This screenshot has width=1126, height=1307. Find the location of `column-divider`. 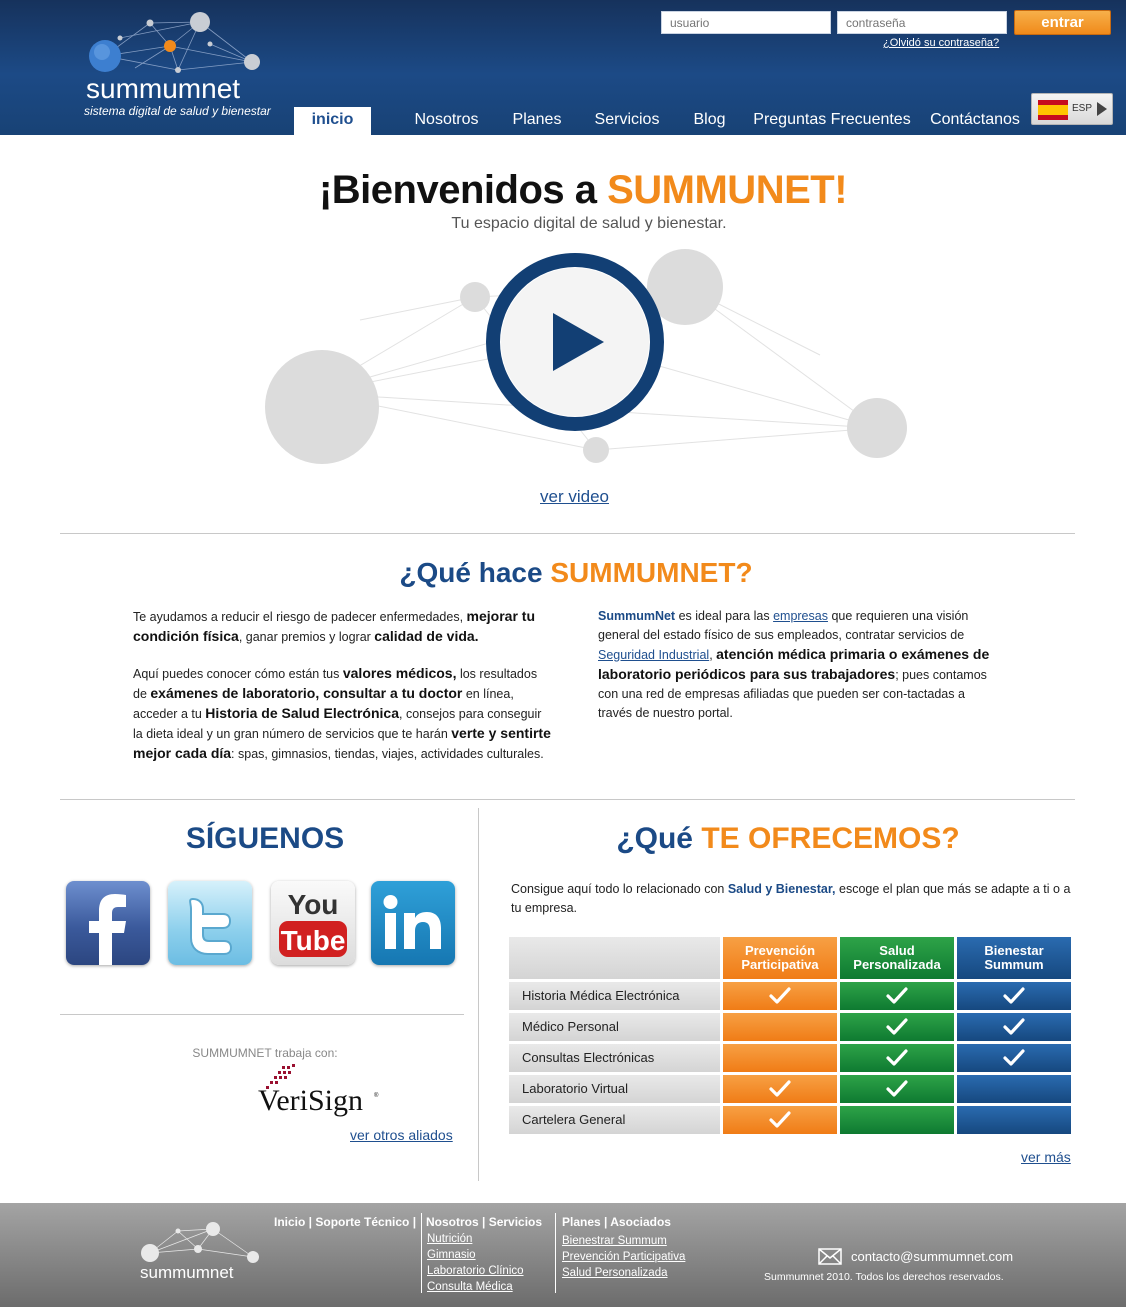

column-divider is located at coordinates (478, 994).